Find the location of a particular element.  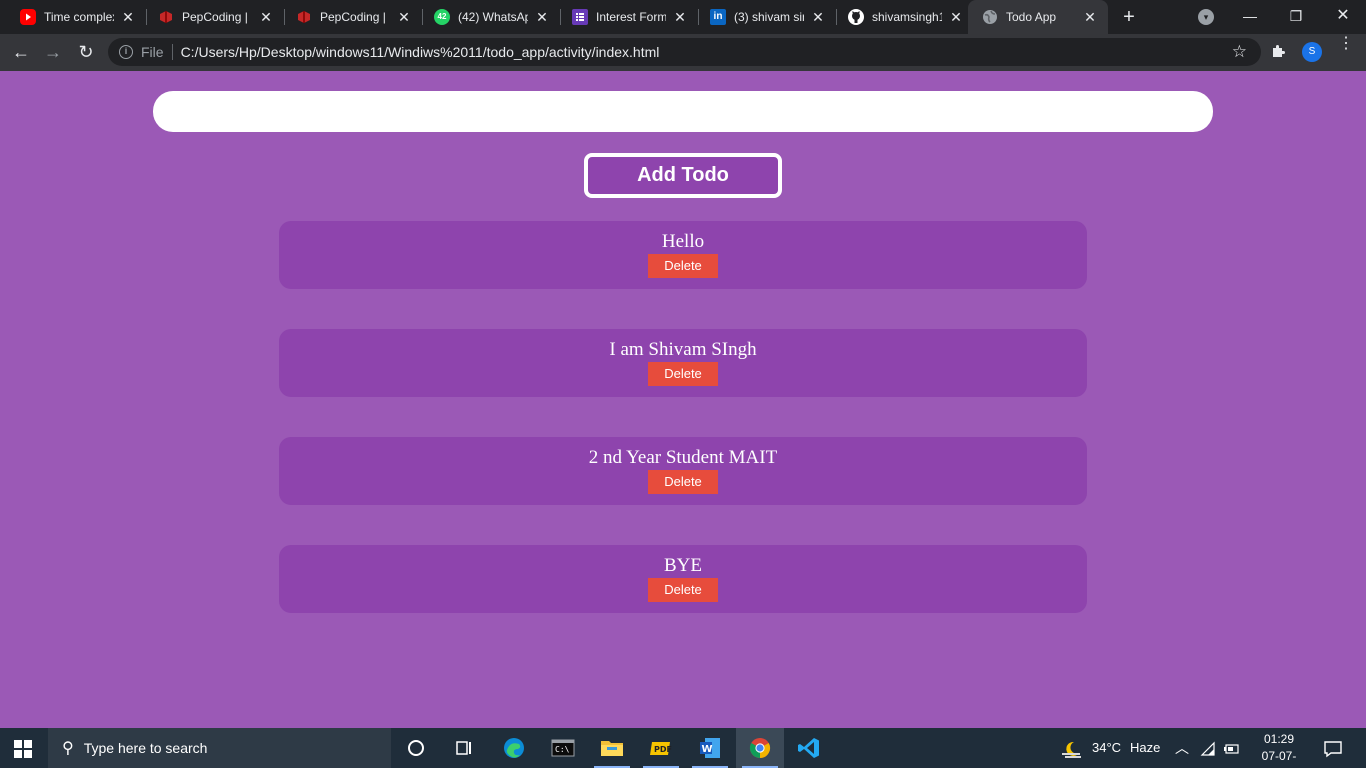

weather-condition: Haze is located at coordinates (1145, 748).